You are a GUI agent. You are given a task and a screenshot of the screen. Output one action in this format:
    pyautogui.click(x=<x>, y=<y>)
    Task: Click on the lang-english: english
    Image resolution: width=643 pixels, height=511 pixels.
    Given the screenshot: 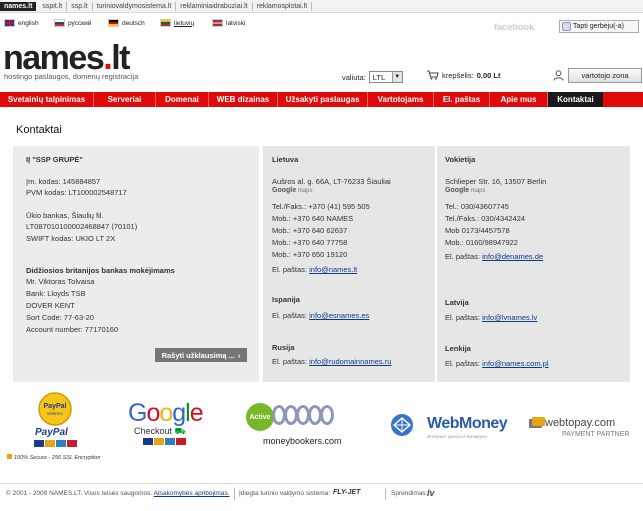 What is the action you would take?
    pyautogui.click(x=21, y=23)
    